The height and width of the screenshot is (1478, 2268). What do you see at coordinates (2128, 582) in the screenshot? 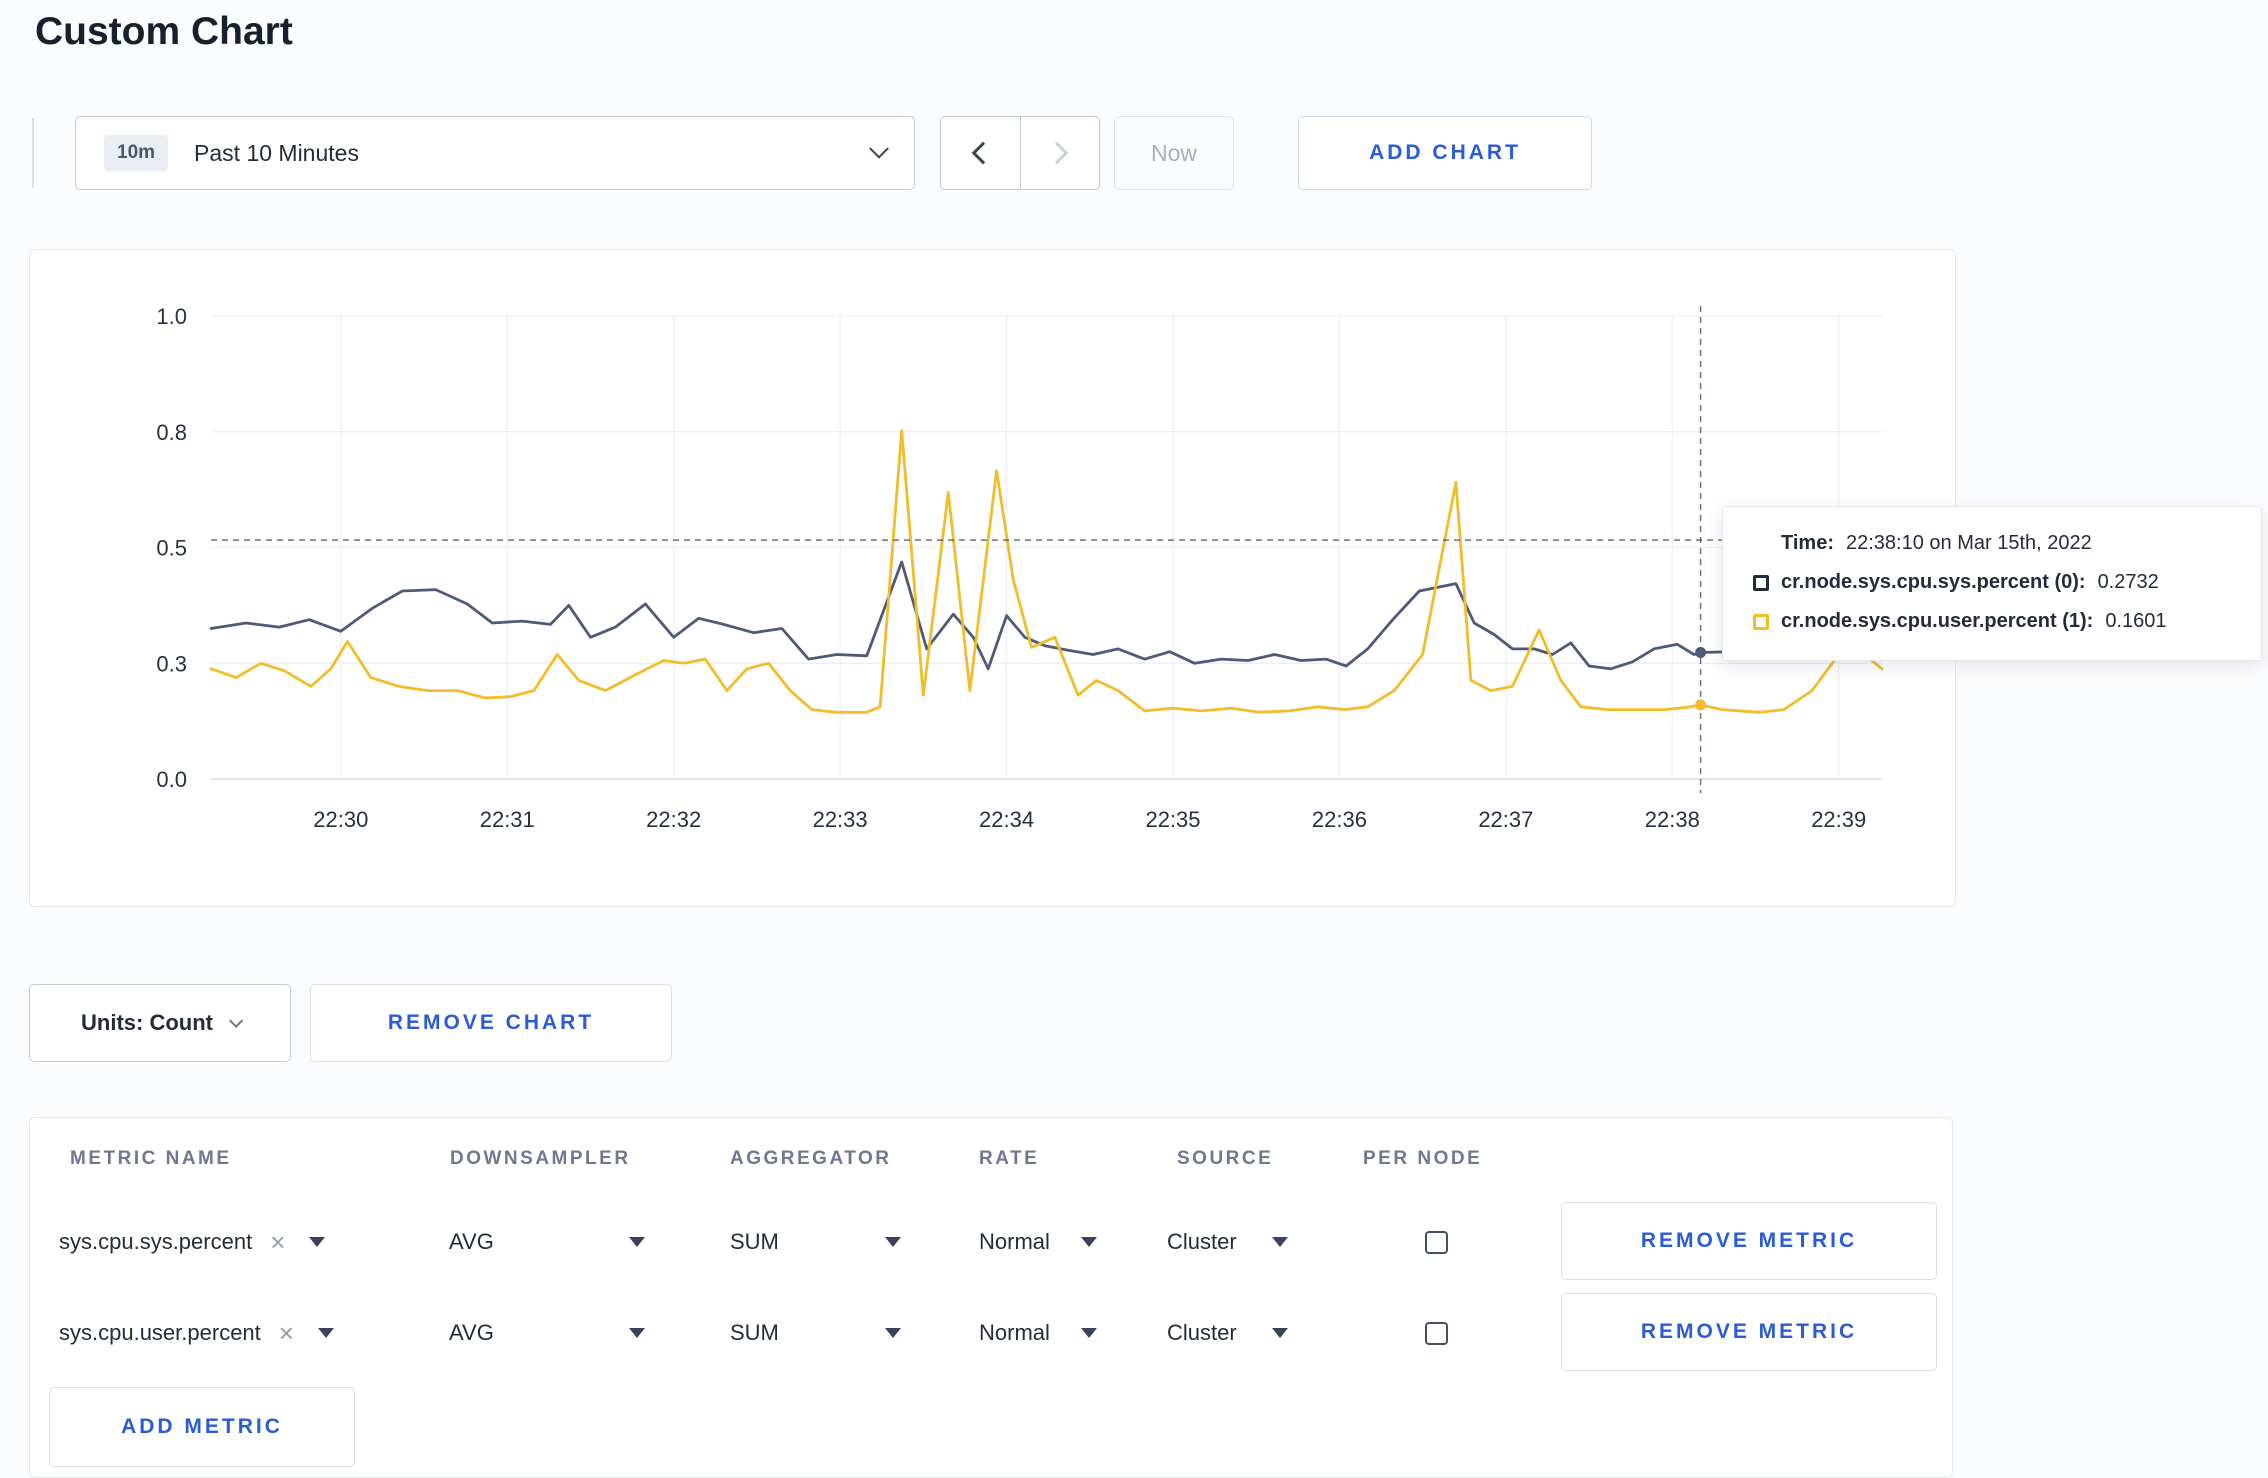
I see `tooltip-series-value: 0.2732` at bounding box center [2128, 582].